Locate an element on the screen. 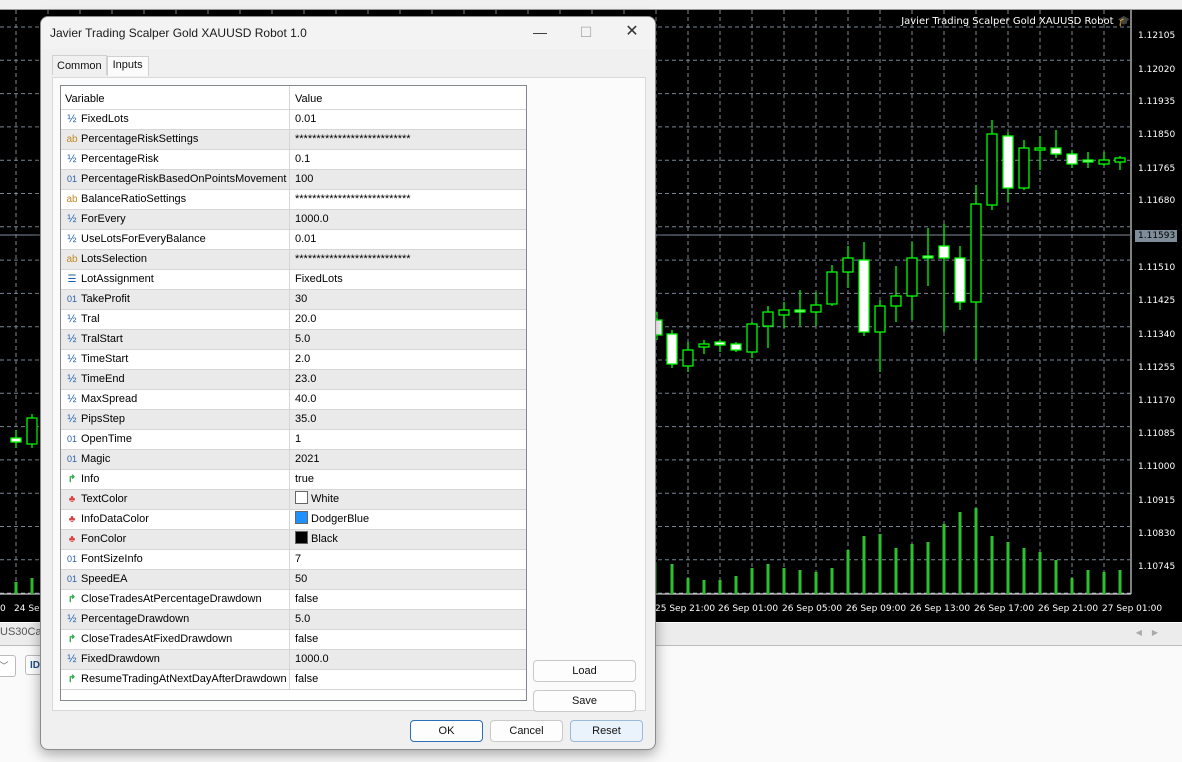 Image resolution: width=1182 pixels, height=762 pixels. param-value-cell: 23.0 is located at coordinates (408, 379).